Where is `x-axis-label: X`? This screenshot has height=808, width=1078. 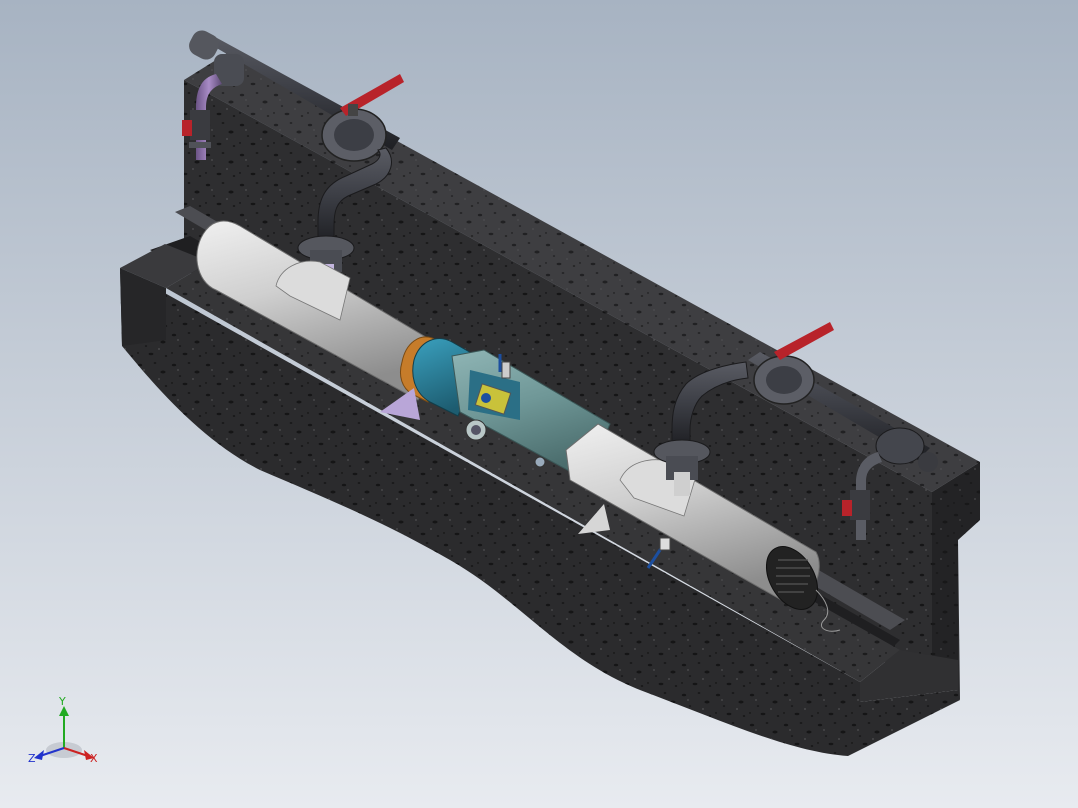 x-axis-label: X is located at coordinates (94, 758).